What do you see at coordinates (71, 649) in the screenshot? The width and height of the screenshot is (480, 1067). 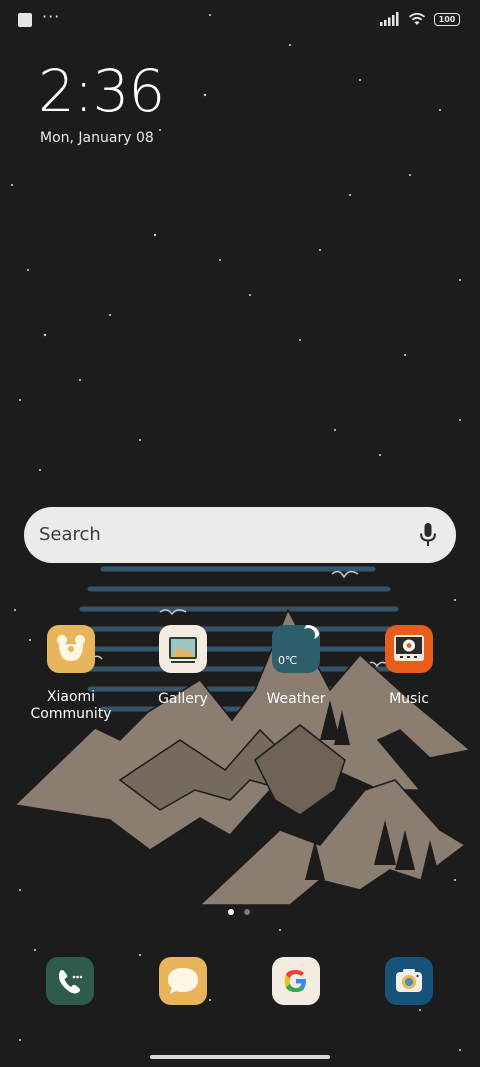 I see `xiaomi-community-icon` at bounding box center [71, 649].